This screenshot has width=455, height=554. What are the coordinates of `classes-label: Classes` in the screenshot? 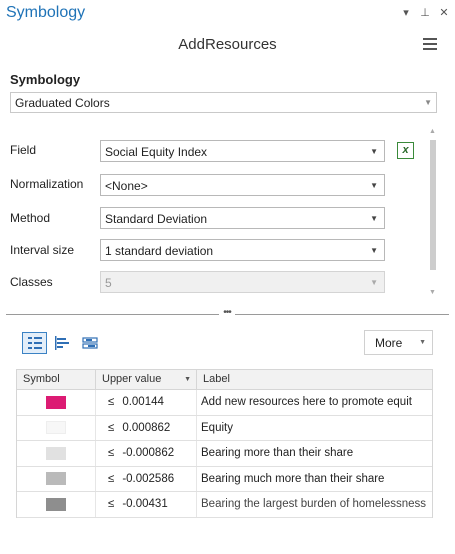 It's located at (31, 282).